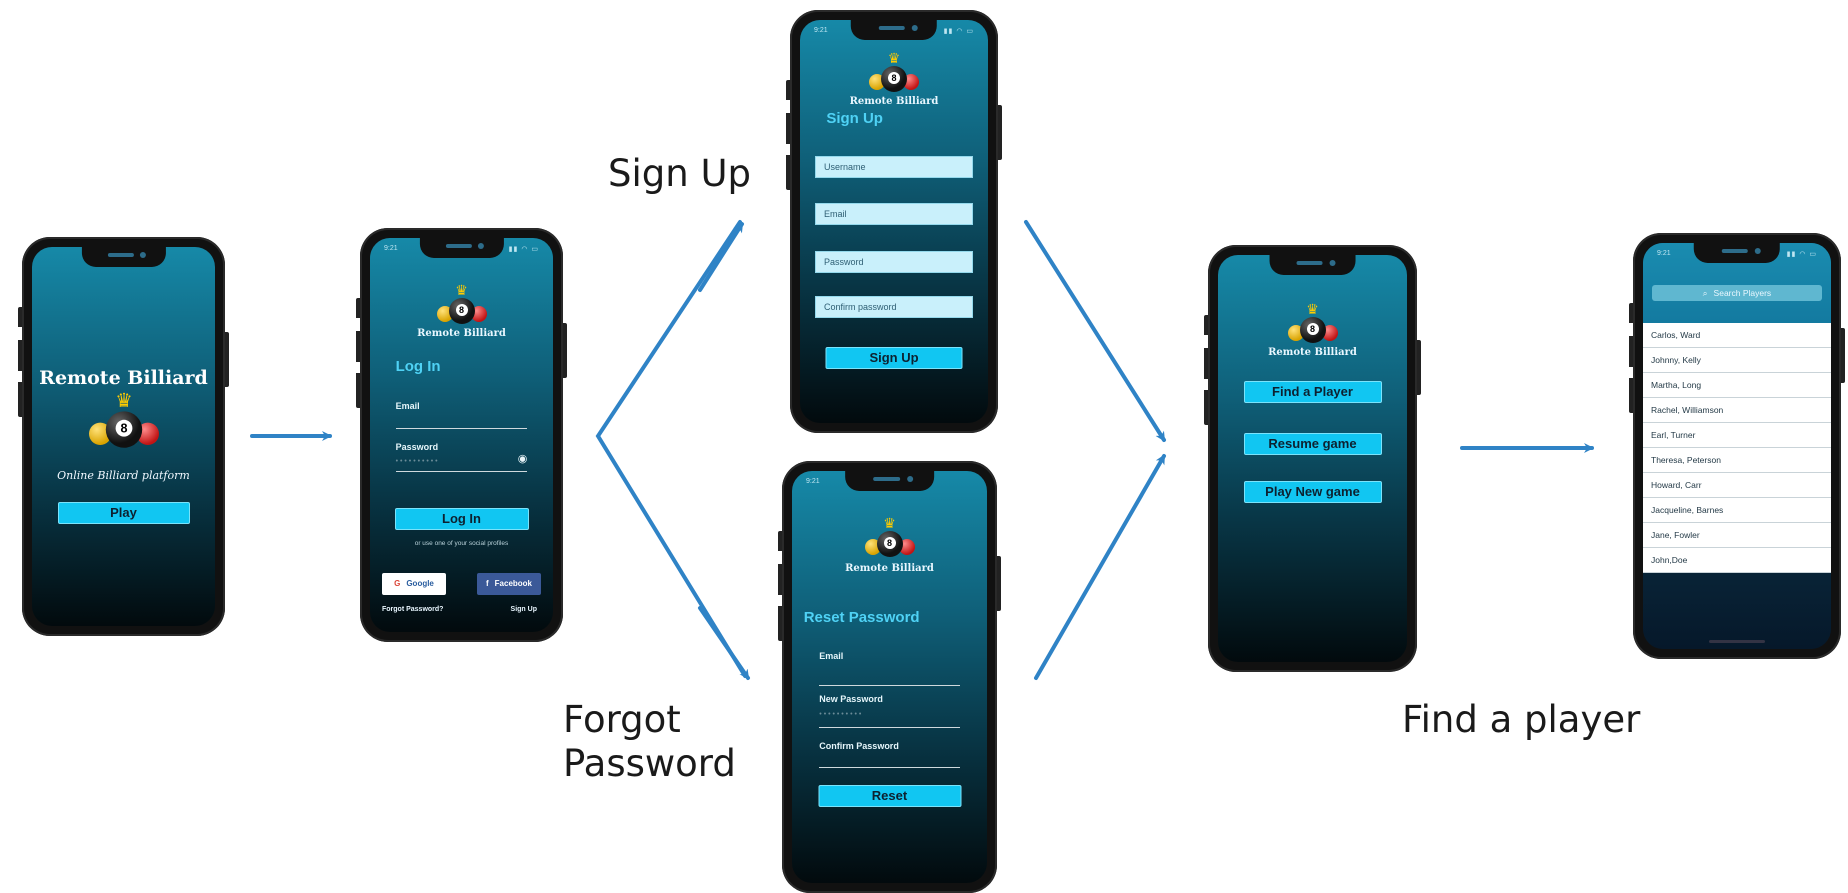  I want to click on search-players-input: ⌕ Search Players, so click(1737, 293).